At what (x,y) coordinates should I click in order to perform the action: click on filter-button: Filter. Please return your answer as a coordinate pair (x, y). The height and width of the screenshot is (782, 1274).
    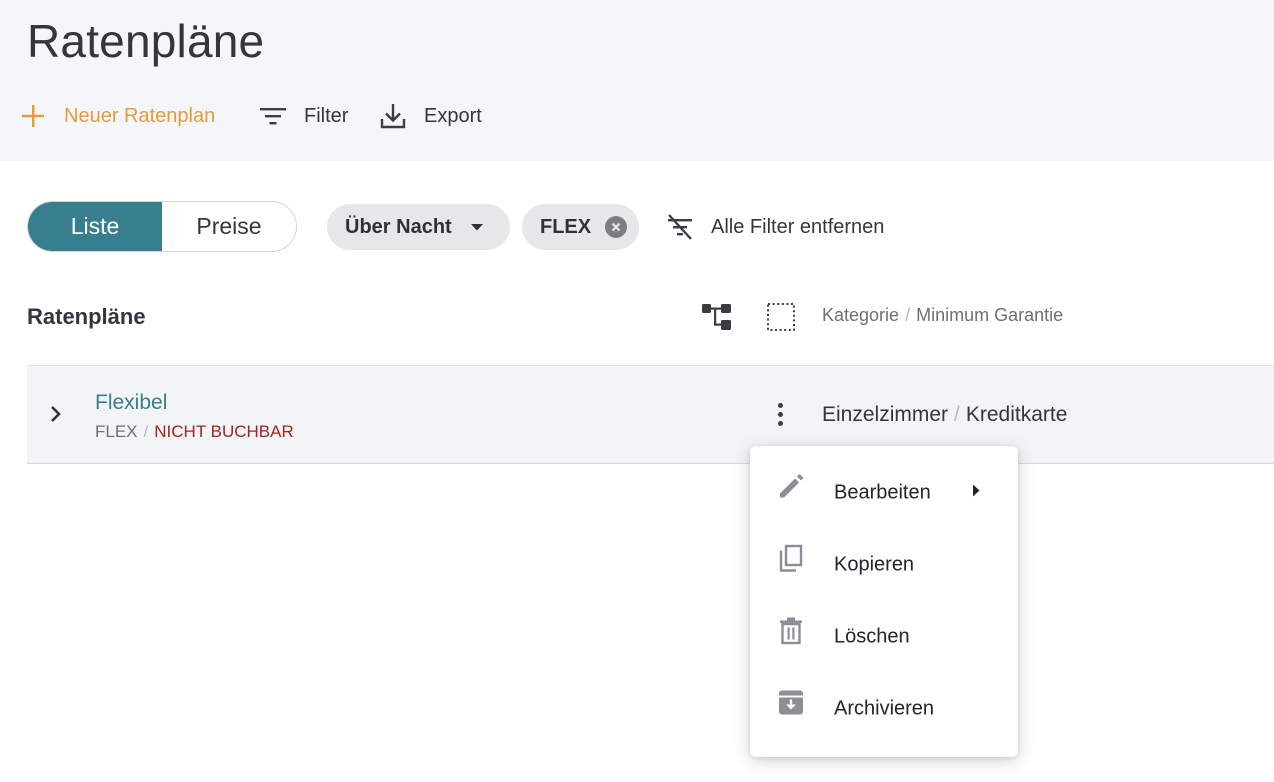
    Looking at the image, I should click on (303, 116).